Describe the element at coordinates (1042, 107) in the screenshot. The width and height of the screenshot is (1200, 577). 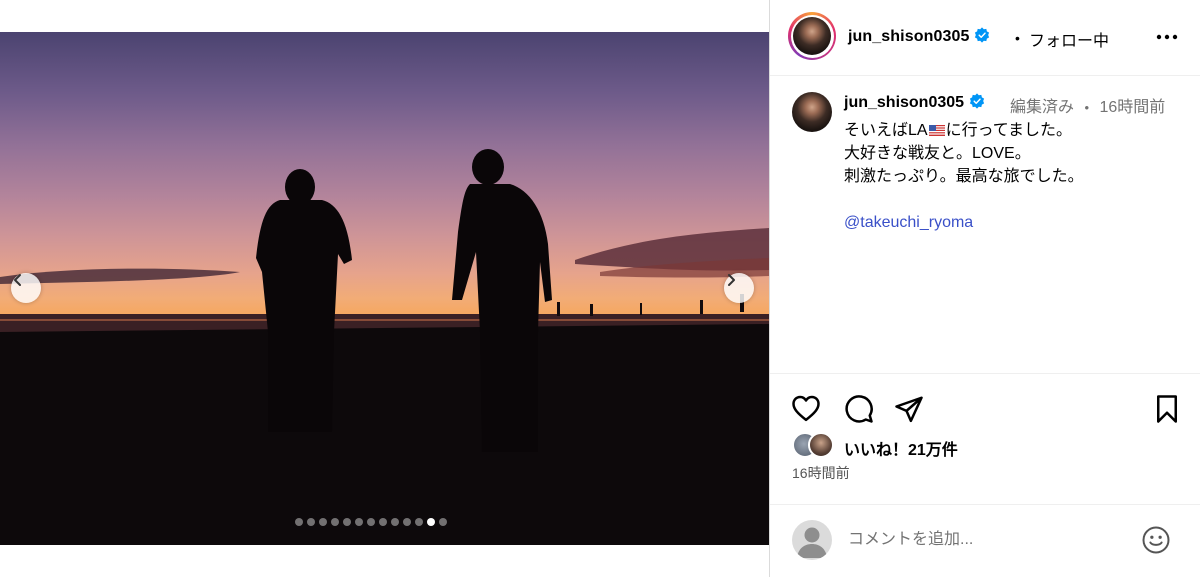
I see `edited-label: 編集済み` at that location.